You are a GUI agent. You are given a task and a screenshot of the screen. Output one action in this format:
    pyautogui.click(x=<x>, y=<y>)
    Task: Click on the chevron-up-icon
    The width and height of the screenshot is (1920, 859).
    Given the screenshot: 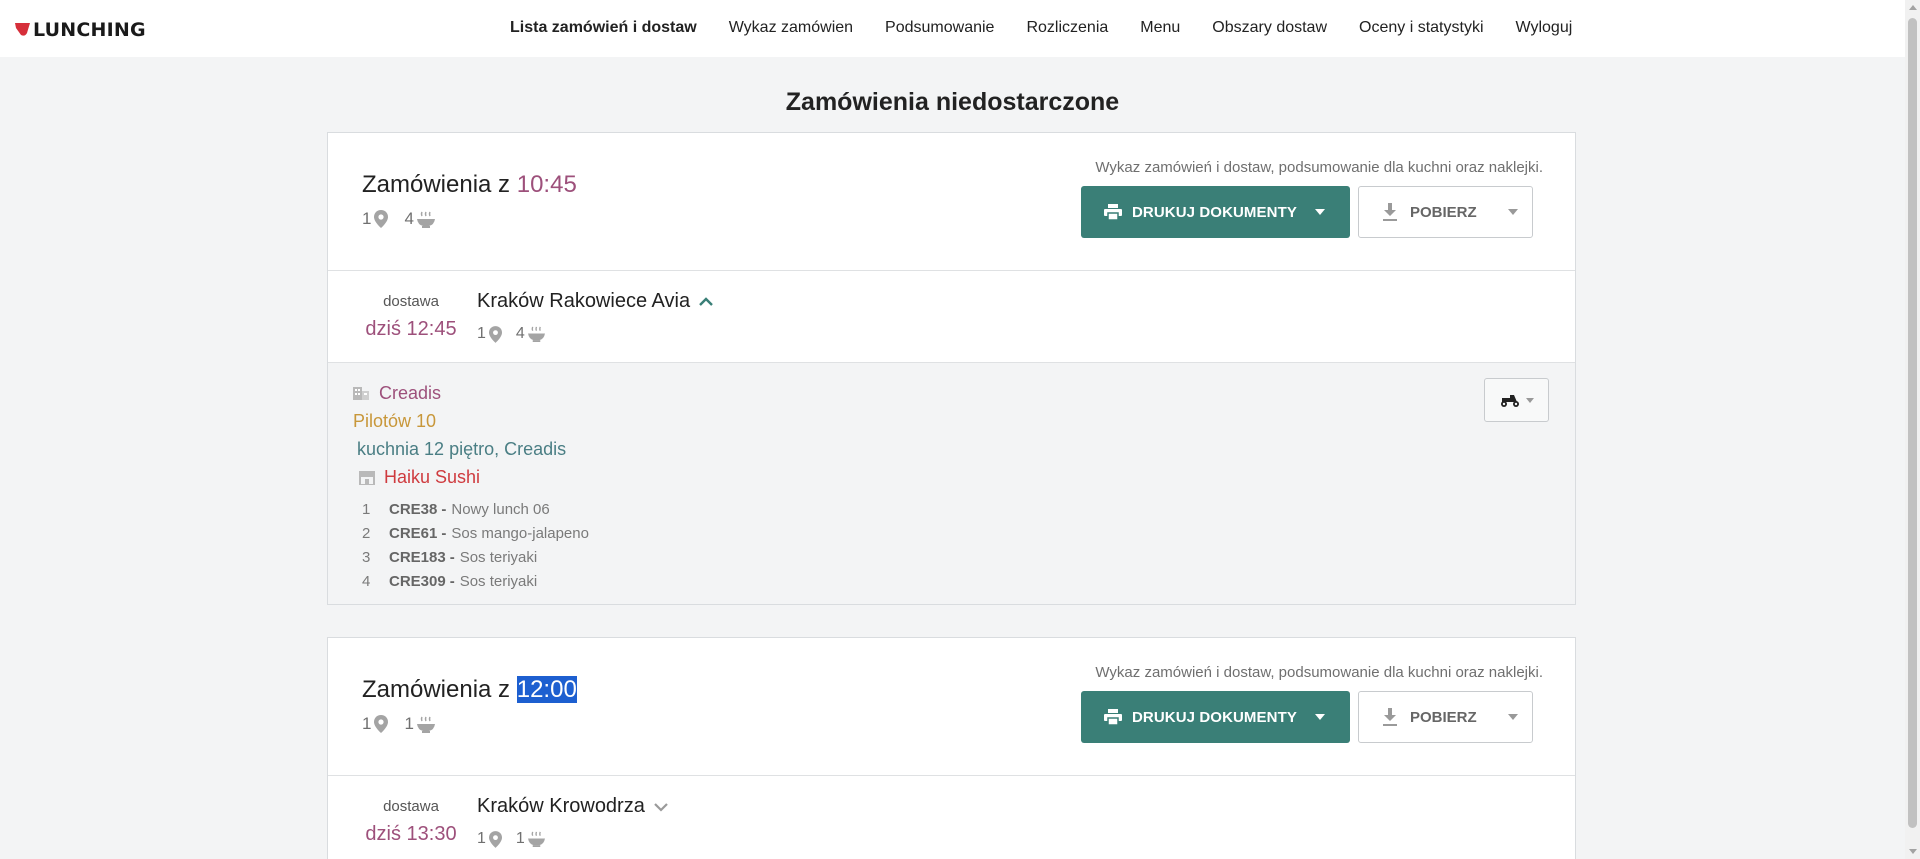 What is the action you would take?
    pyautogui.click(x=706, y=301)
    